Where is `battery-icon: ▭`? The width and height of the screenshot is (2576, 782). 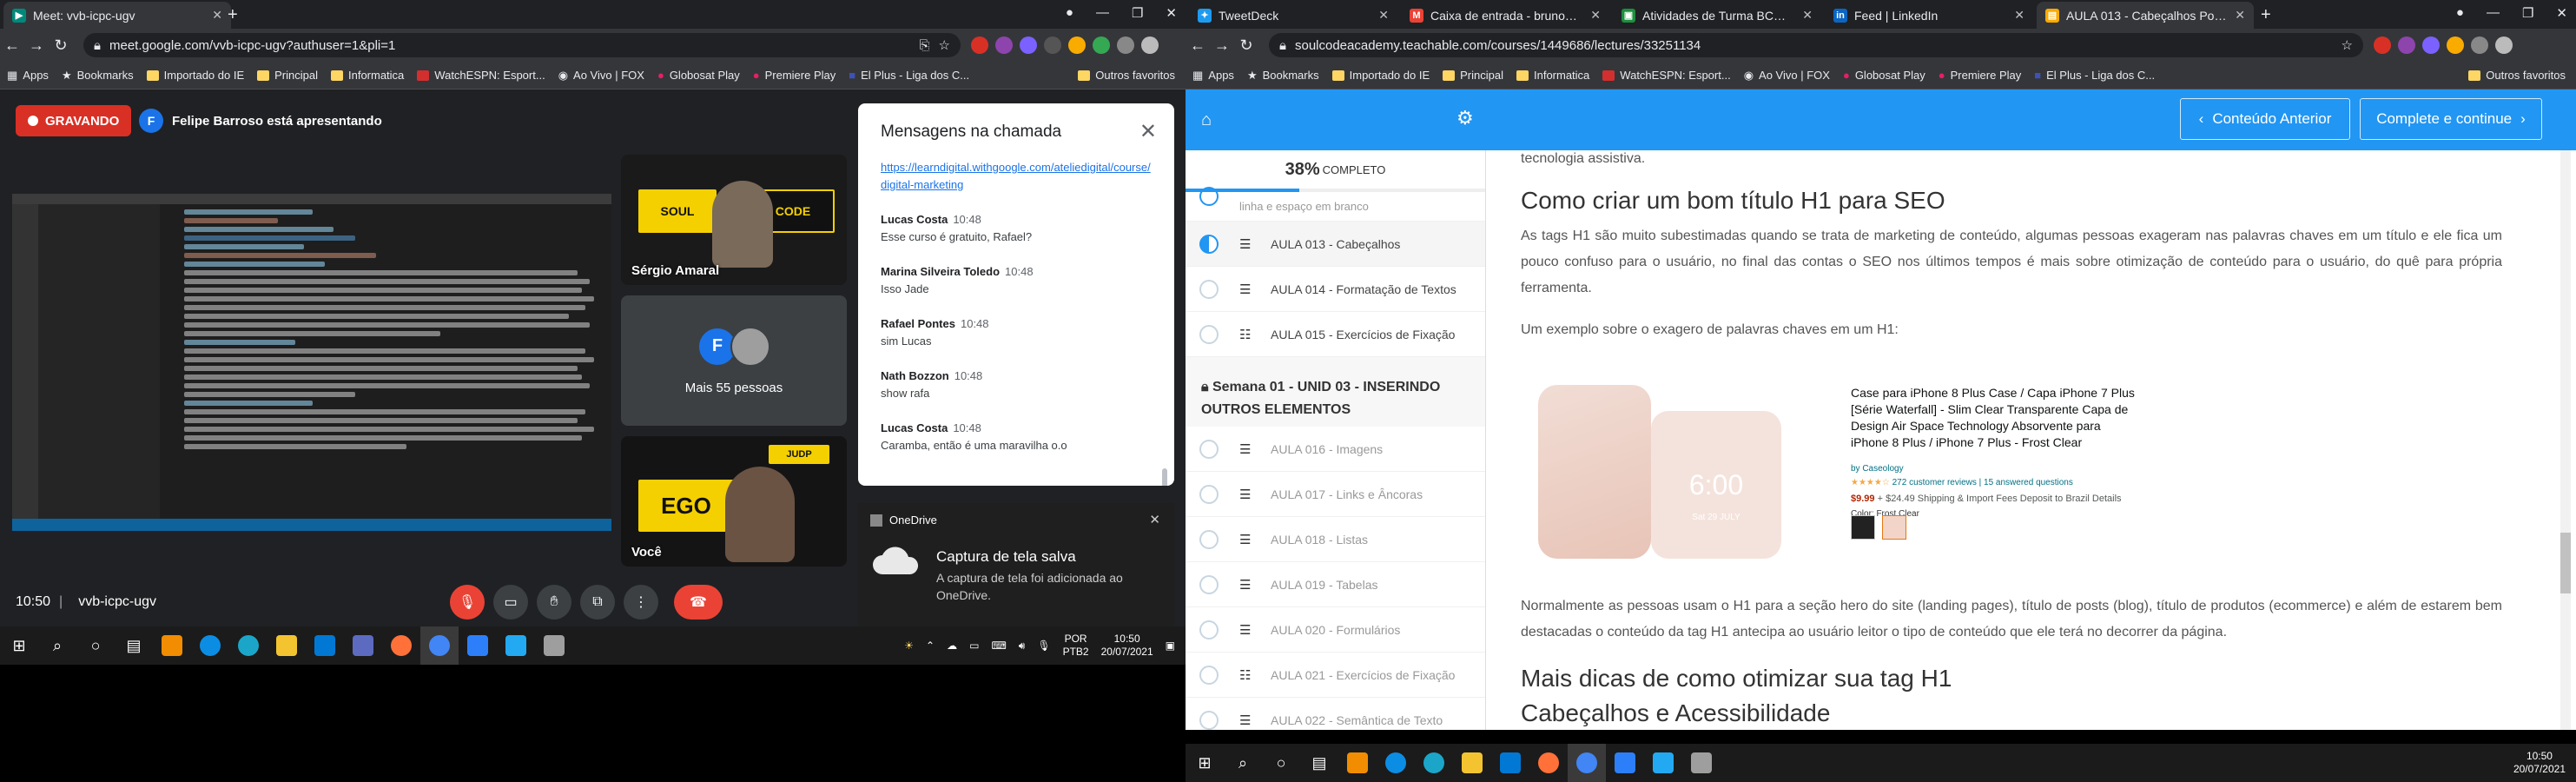 battery-icon: ▭ is located at coordinates (974, 646).